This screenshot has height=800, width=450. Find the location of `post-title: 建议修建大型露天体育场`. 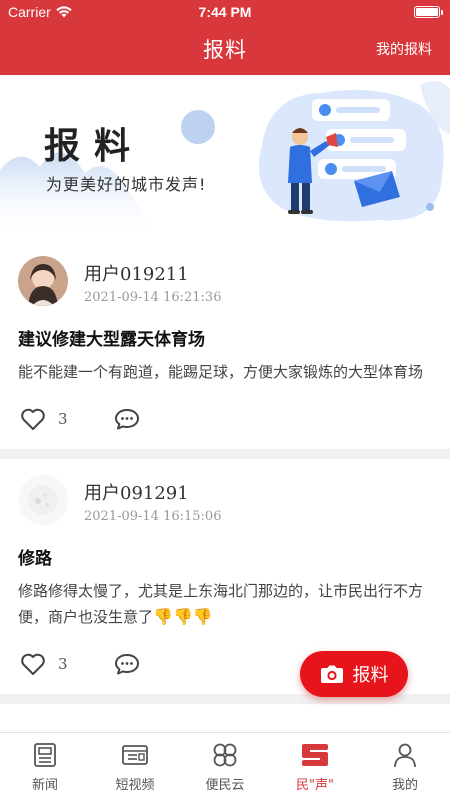

post-title: 建议修建大型露天体育场 is located at coordinates (225, 340).